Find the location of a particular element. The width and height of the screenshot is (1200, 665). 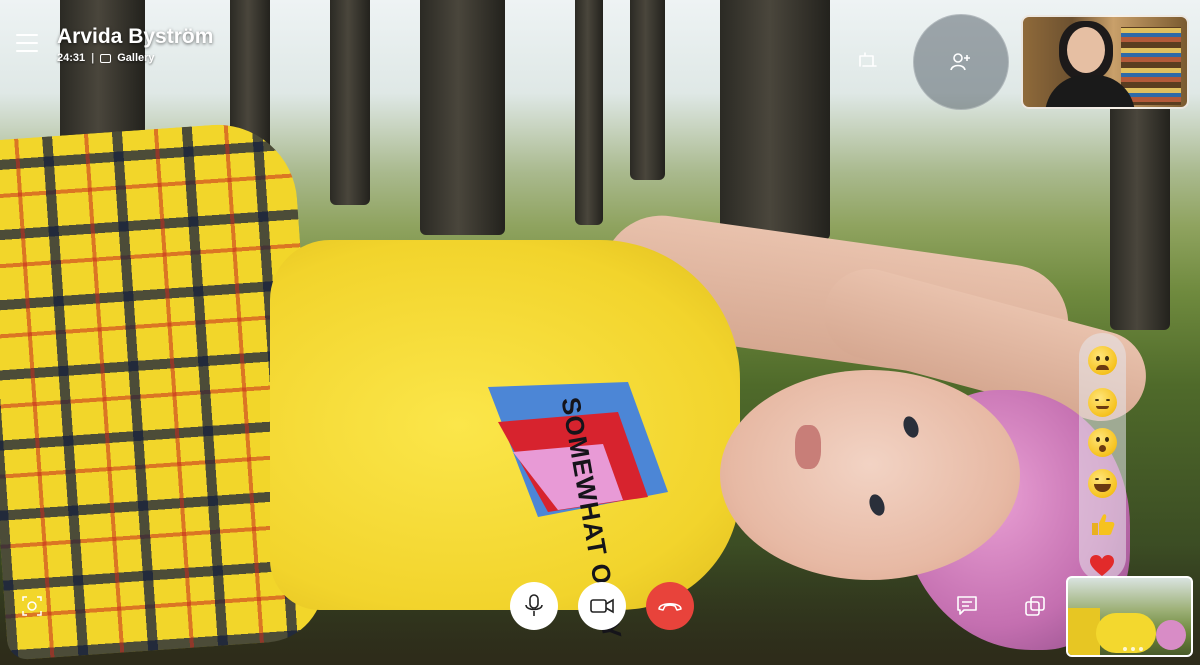

microphone-icon is located at coordinates (534, 605).